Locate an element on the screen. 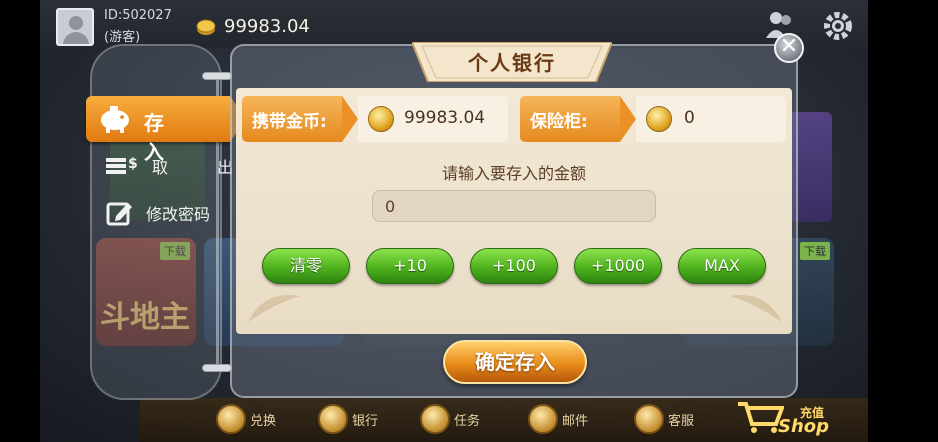  nav-exchange-label: 兑换 is located at coordinates (263, 421).